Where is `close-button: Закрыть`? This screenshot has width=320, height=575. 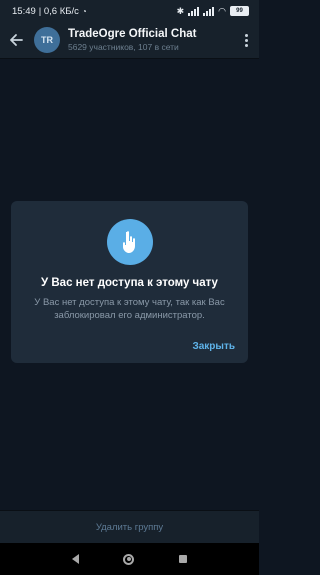 close-button: Закрыть is located at coordinates (213, 346).